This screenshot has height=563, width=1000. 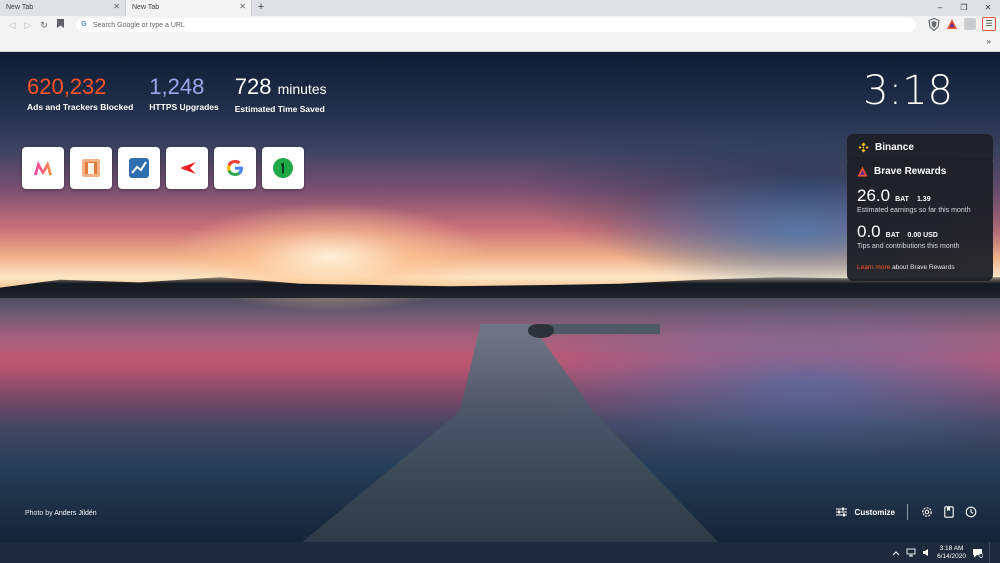 What do you see at coordinates (604, 329) in the screenshot?
I see `background-photo-dock` at bounding box center [604, 329].